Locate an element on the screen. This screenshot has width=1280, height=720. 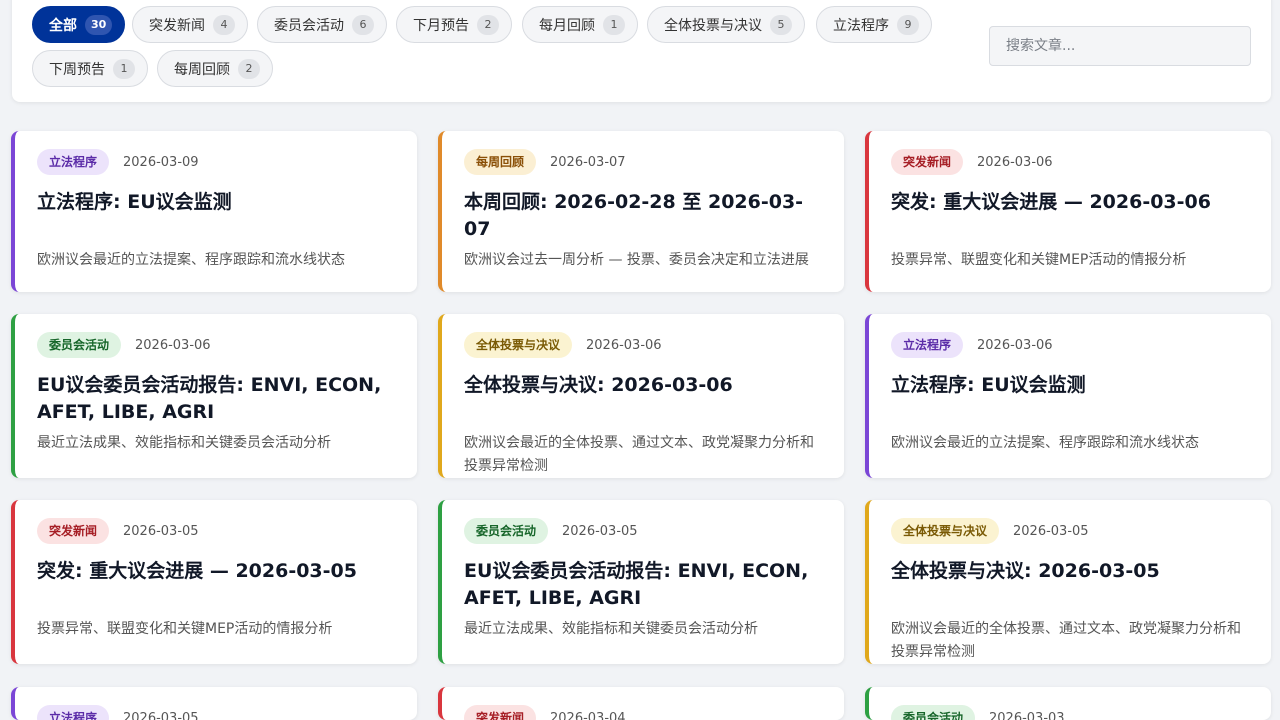
article-card: 突发新闻 2026-03-04 is located at coordinates (641, 703).